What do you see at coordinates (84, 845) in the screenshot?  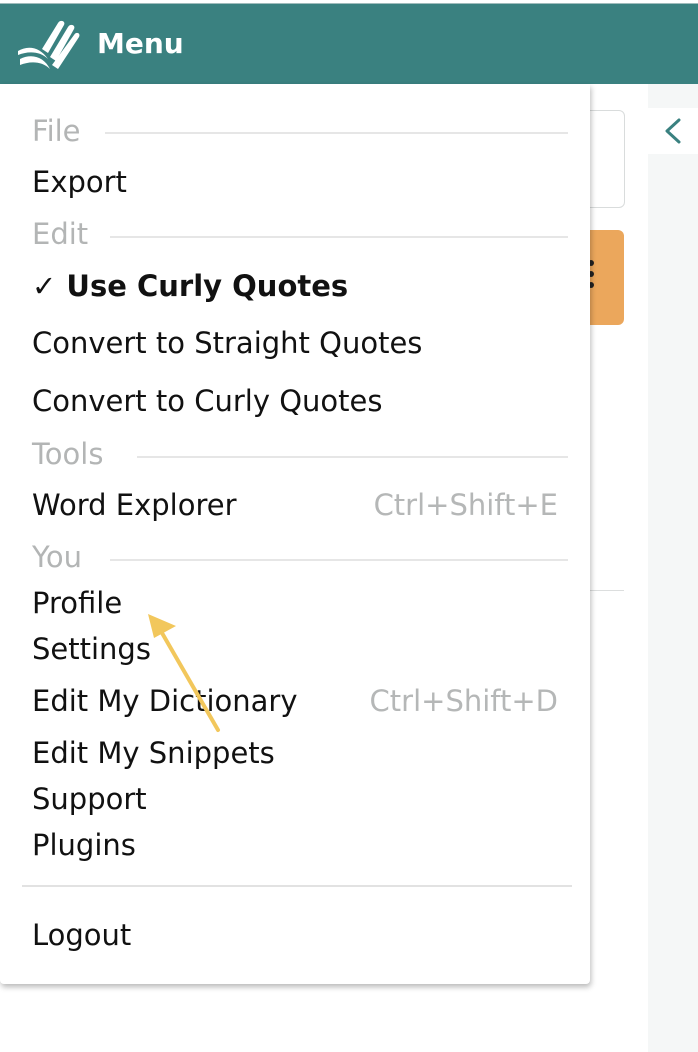 I see `menu-item-plugins: Plugins` at bounding box center [84, 845].